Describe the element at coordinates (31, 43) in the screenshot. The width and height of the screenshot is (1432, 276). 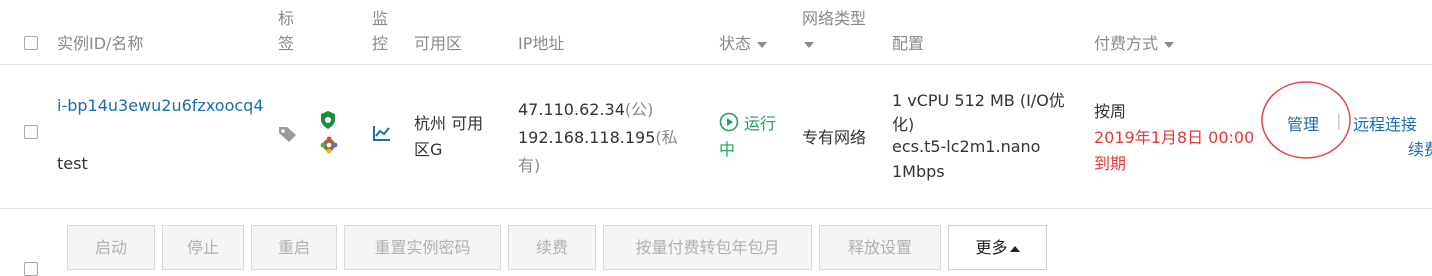
I see `select-all-checkbox` at that location.